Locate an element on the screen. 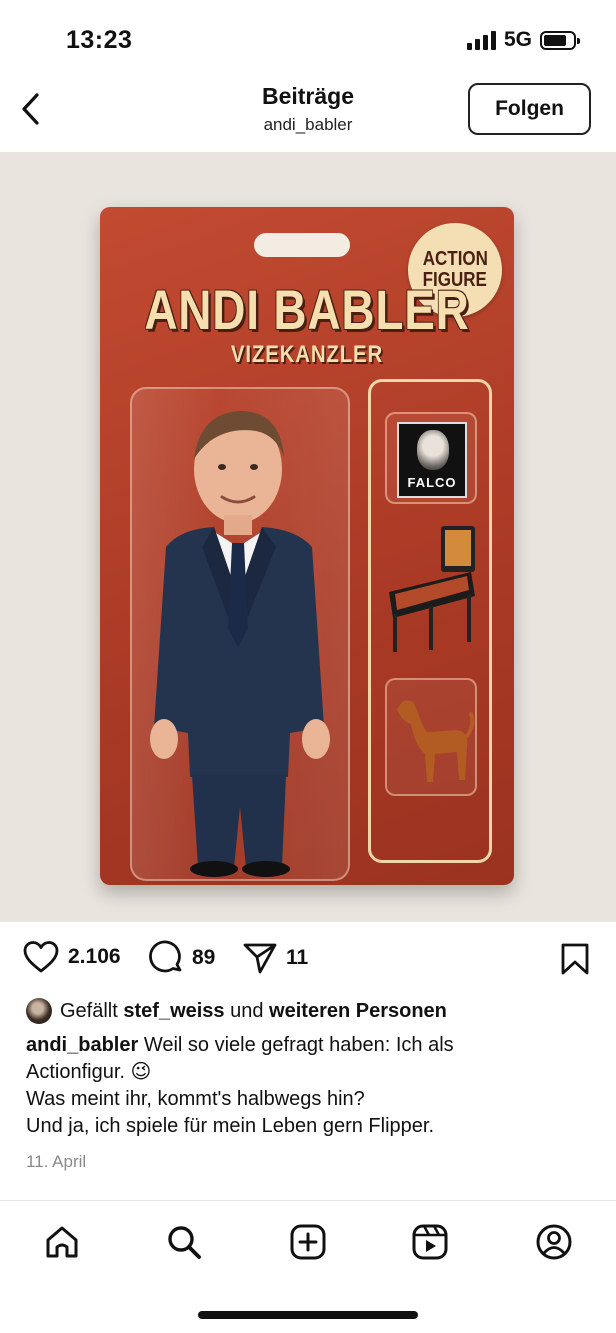 Image resolution: width=616 pixels, height=1333 pixels. nav-profile is located at coordinates (554, 1242).